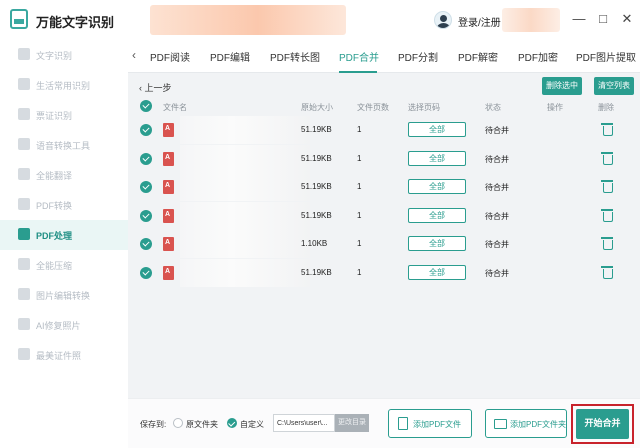  What do you see at coordinates (24, 234) in the screenshot?
I see `pdf-process-icon` at bounding box center [24, 234].